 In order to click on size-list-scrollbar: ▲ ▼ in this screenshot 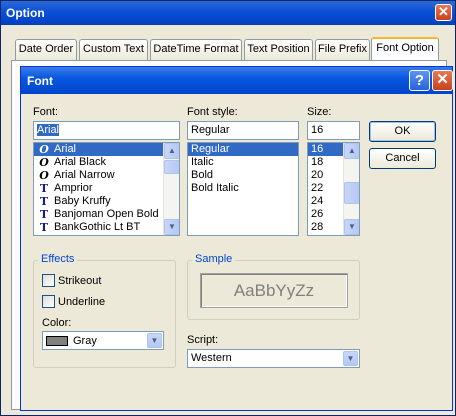, I will do `click(351, 189)`.